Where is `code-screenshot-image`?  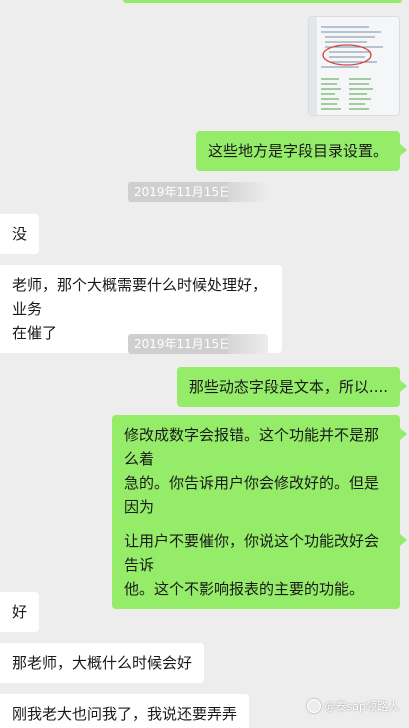 code-screenshot-image is located at coordinates (354, 66).